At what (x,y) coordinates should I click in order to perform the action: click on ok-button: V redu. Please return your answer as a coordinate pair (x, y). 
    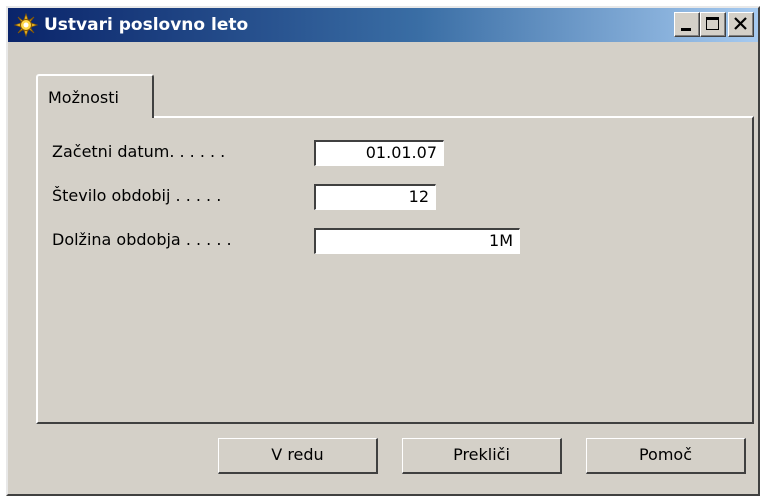
    Looking at the image, I should click on (298, 456).